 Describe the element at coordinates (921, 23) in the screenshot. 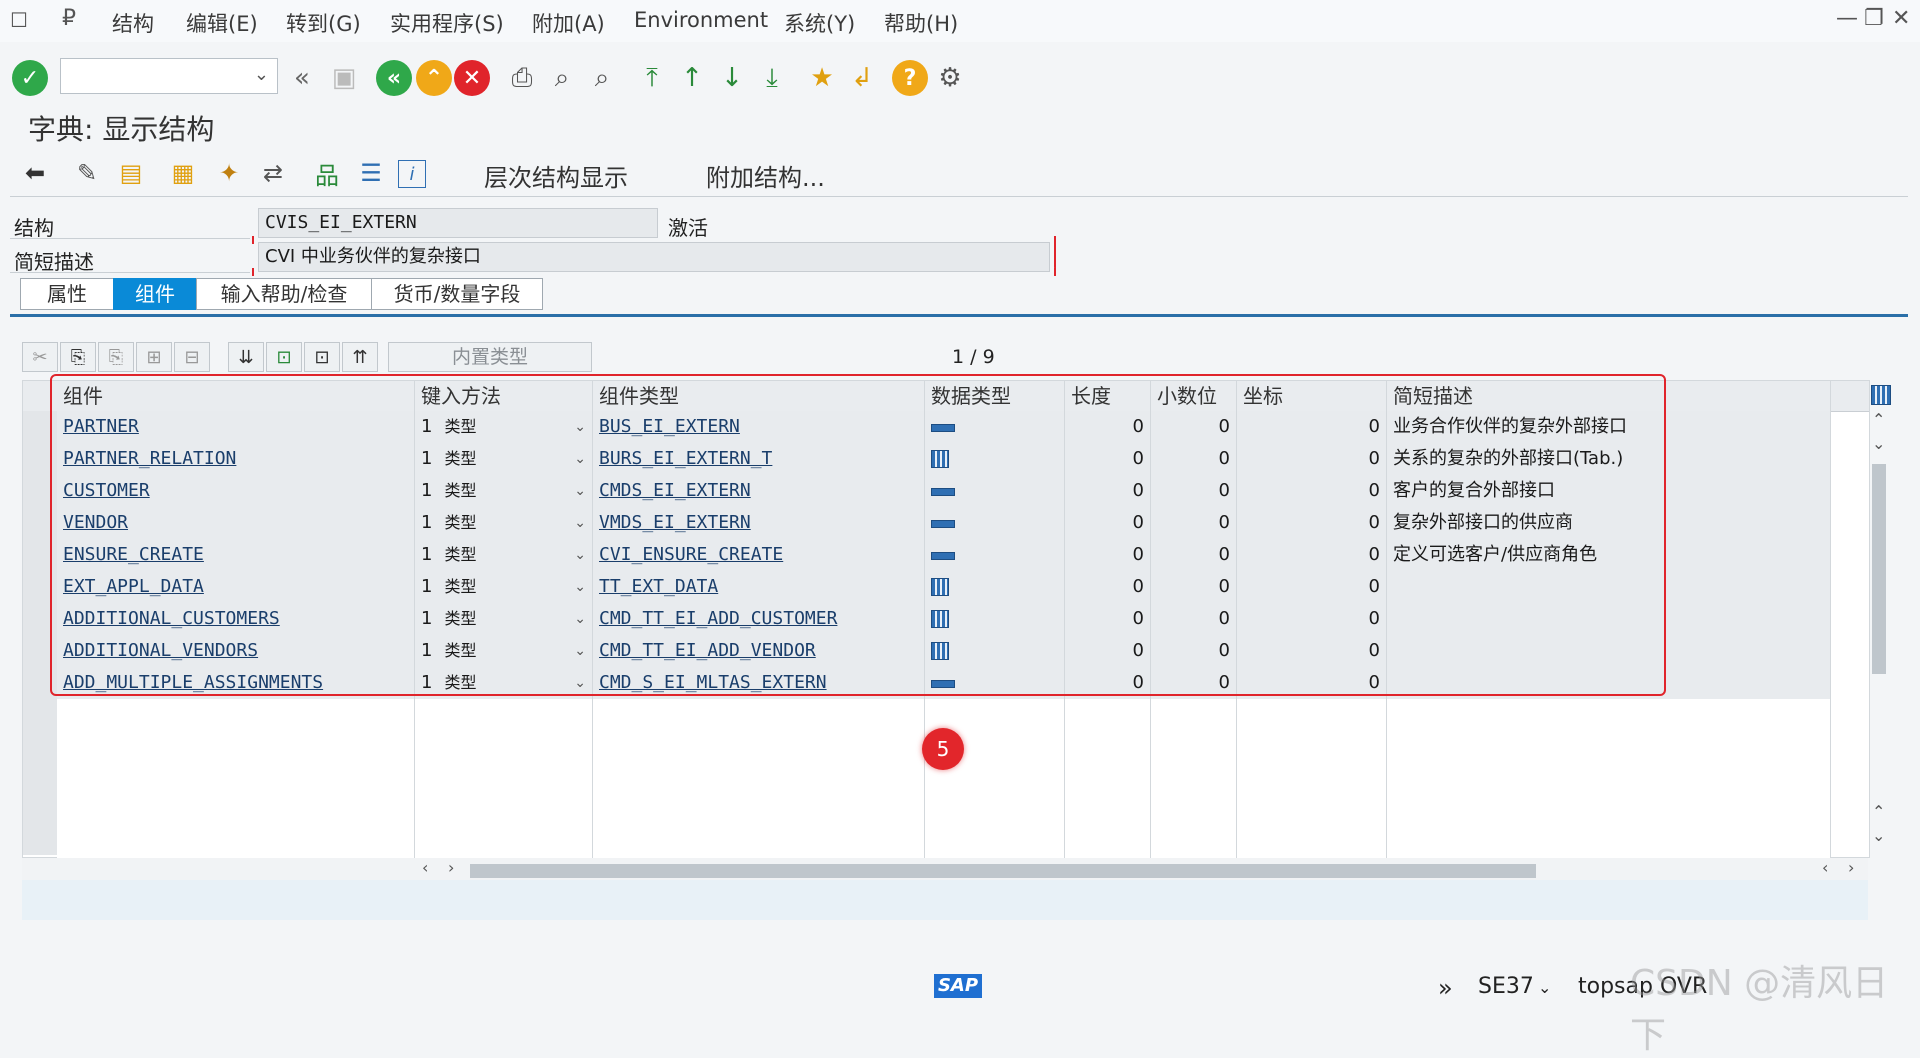

I see `menu-help: 帮助(H)` at that location.